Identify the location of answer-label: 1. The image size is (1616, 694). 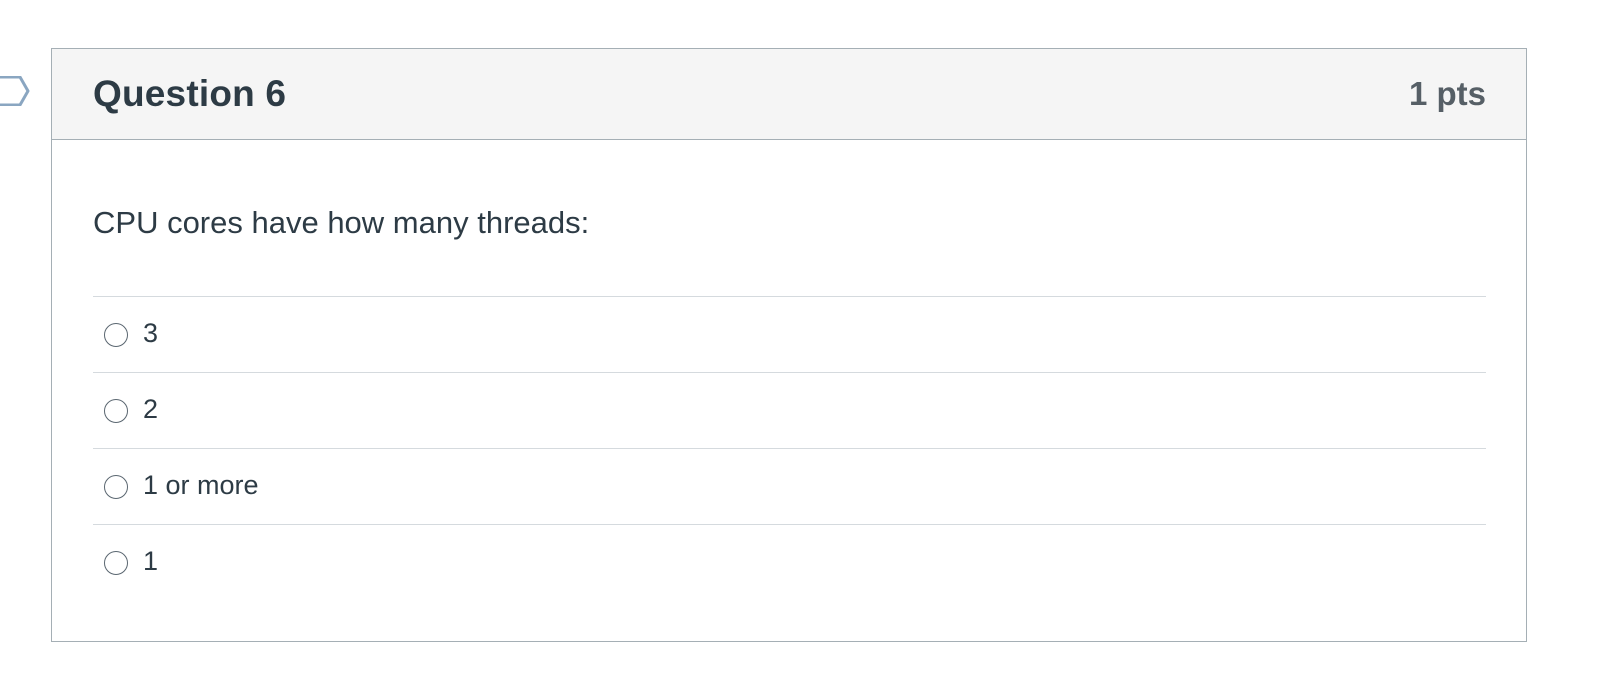
(150, 561).